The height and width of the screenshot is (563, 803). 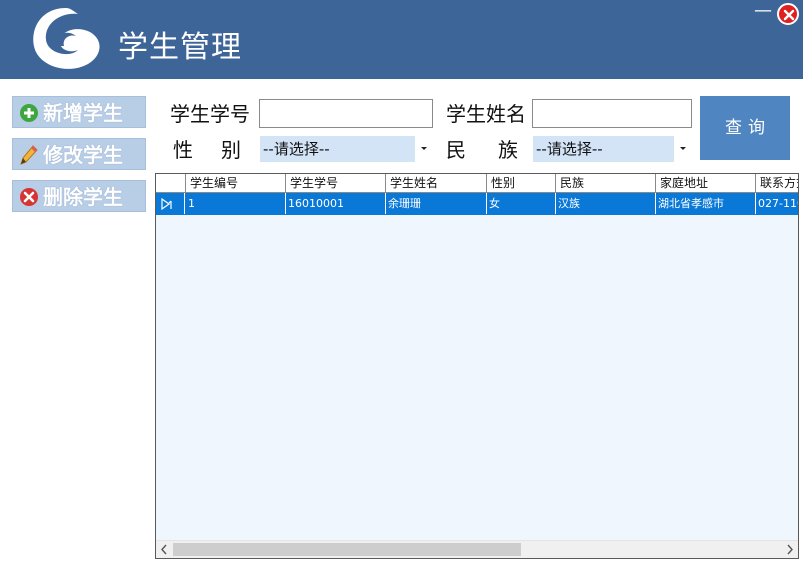 I want to click on grid-header: 学生编号 学生学号 学生姓名 性别 民族 家庭地址 联系方式, so click(x=477, y=183).